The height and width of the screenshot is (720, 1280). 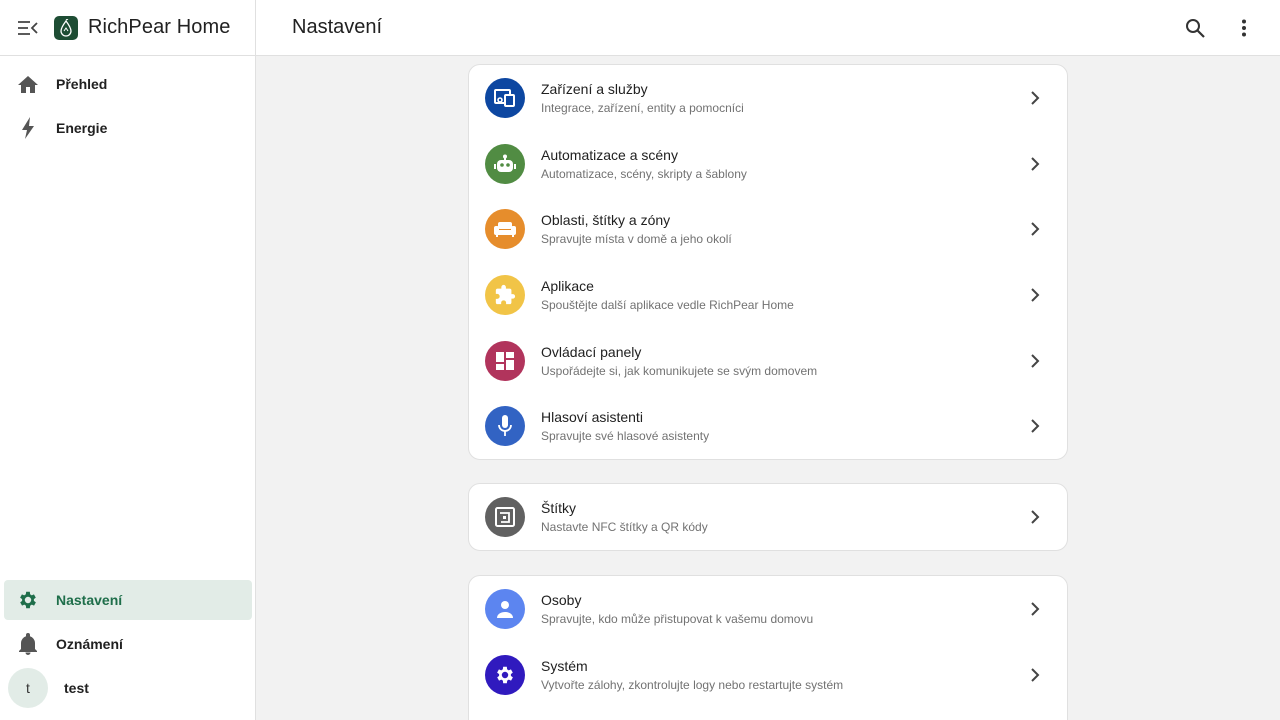 What do you see at coordinates (505, 97) in the screenshot?
I see `devices-icon` at bounding box center [505, 97].